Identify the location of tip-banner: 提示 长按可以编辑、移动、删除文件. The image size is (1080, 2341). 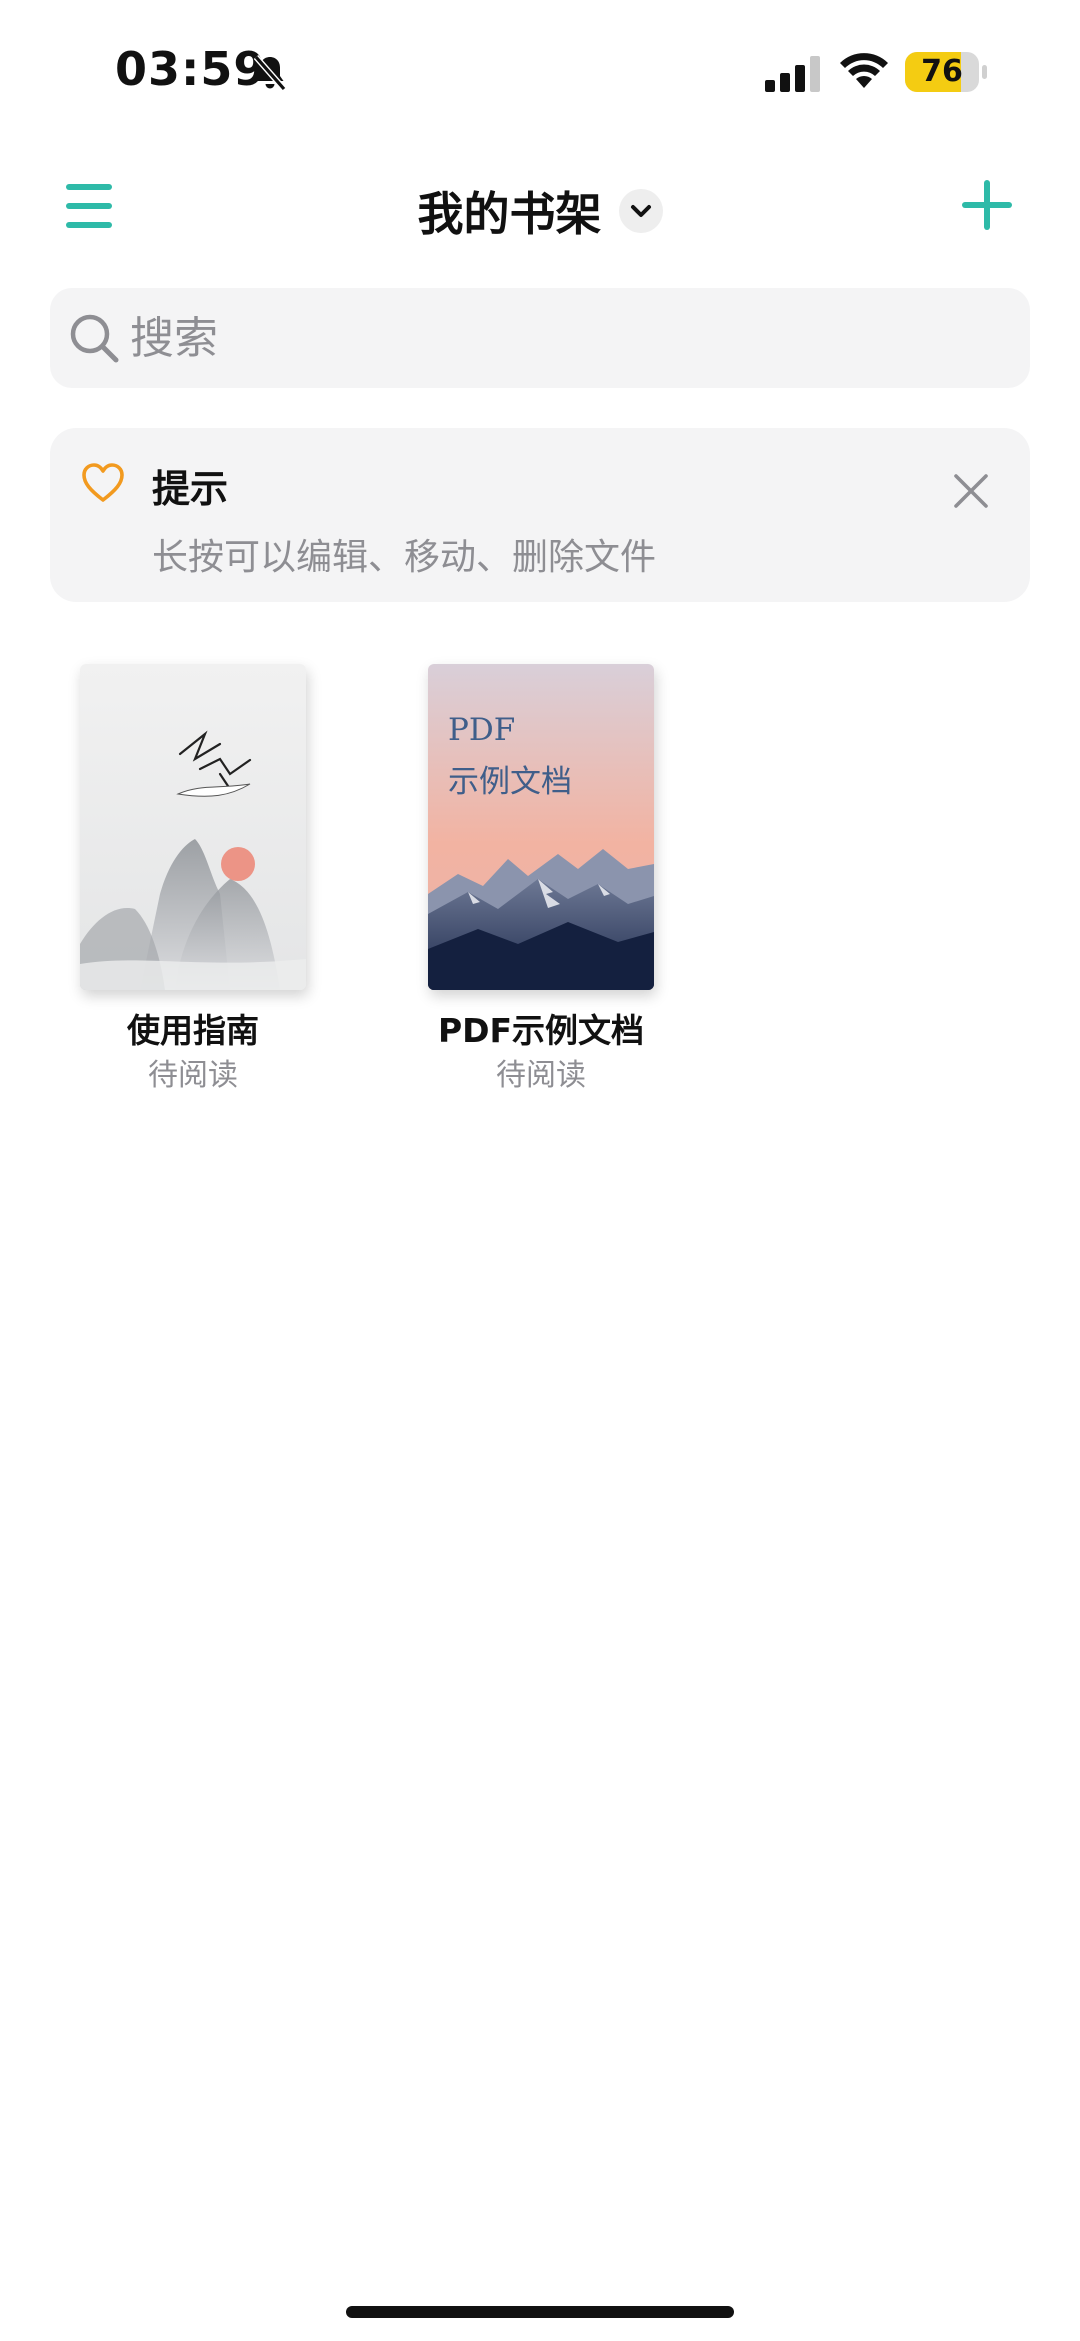
(540, 515).